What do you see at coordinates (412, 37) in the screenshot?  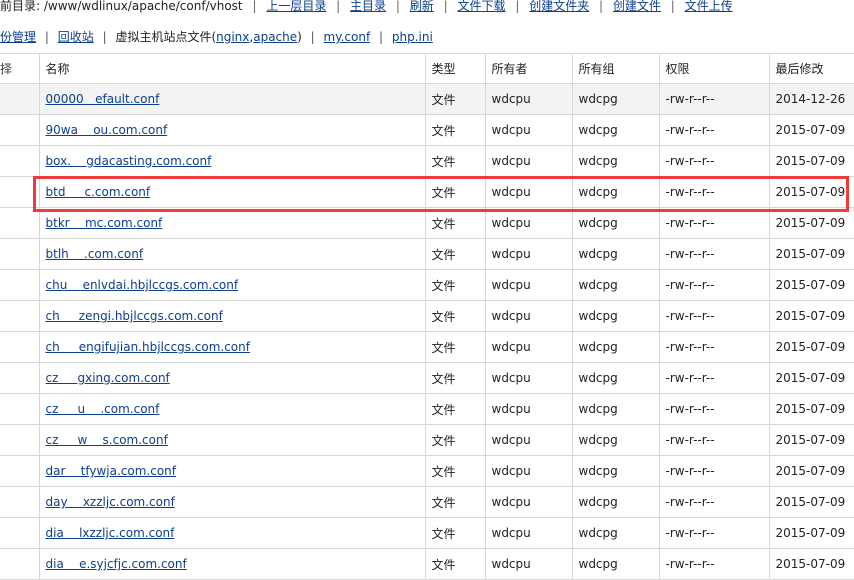 I see `php-ini-link: php.ini` at bounding box center [412, 37].